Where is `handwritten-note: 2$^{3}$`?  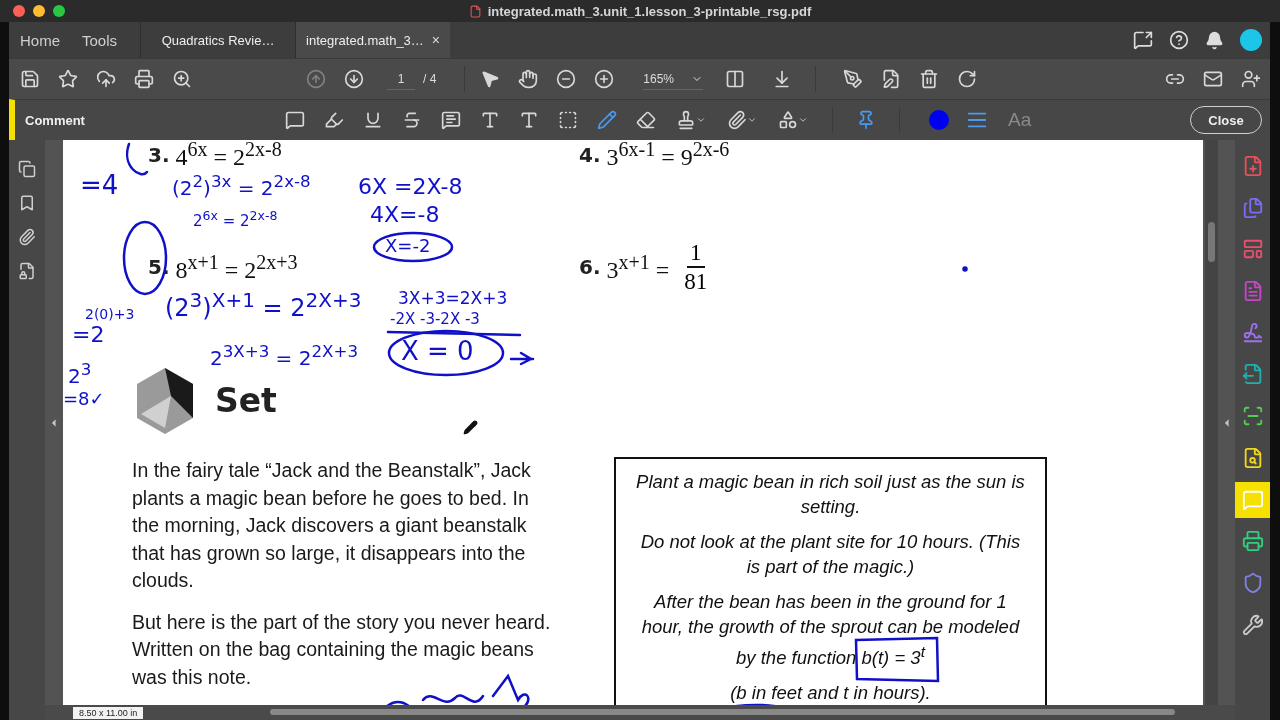
handwritten-note: 2$^{3}$ is located at coordinates (79, 374).